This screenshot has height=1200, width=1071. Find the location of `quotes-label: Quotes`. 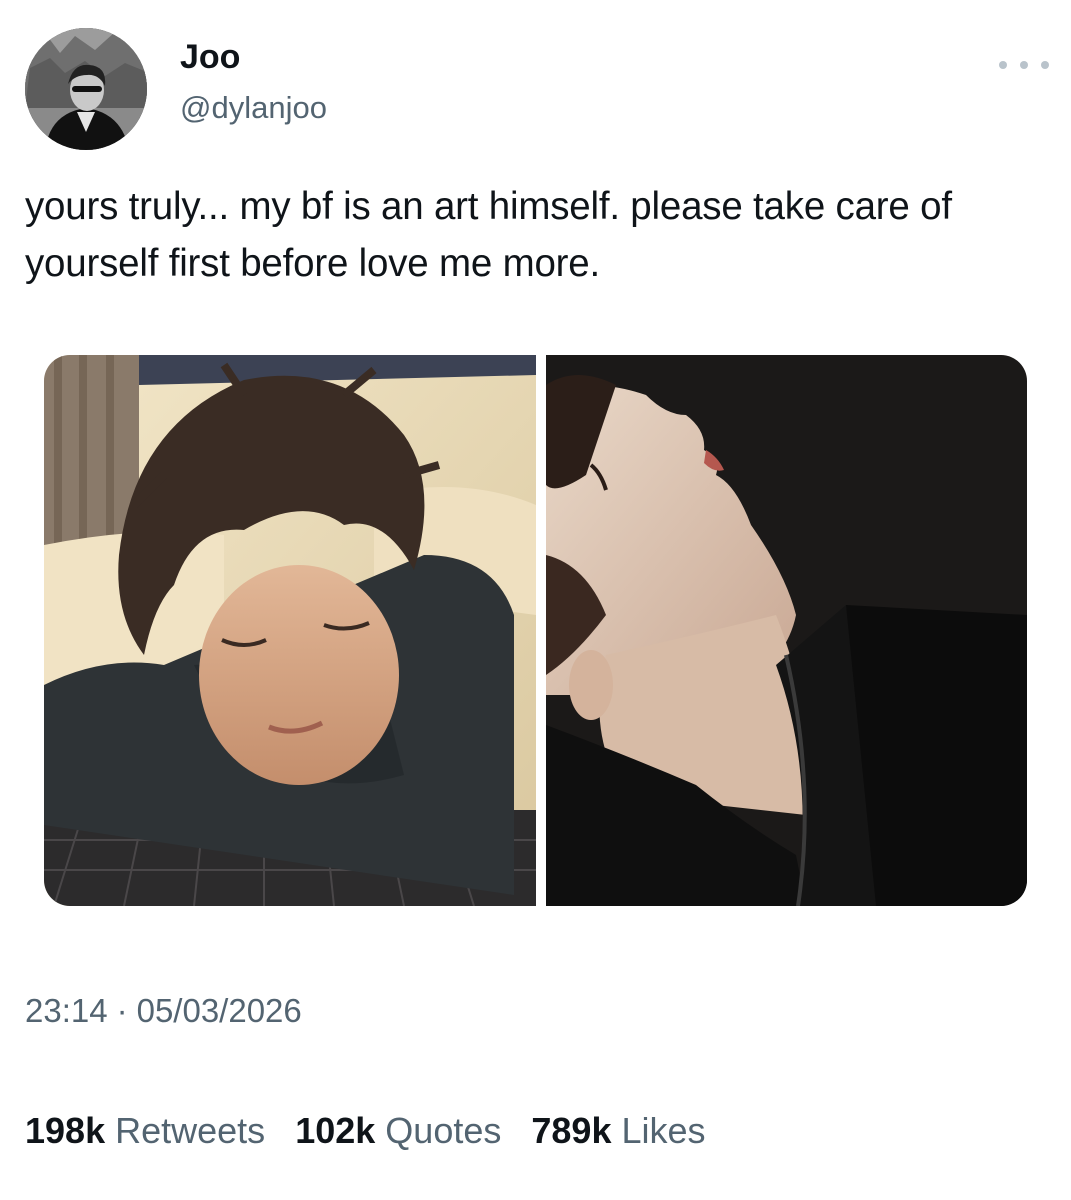

quotes-label: Quotes is located at coordinates (443, 1130).